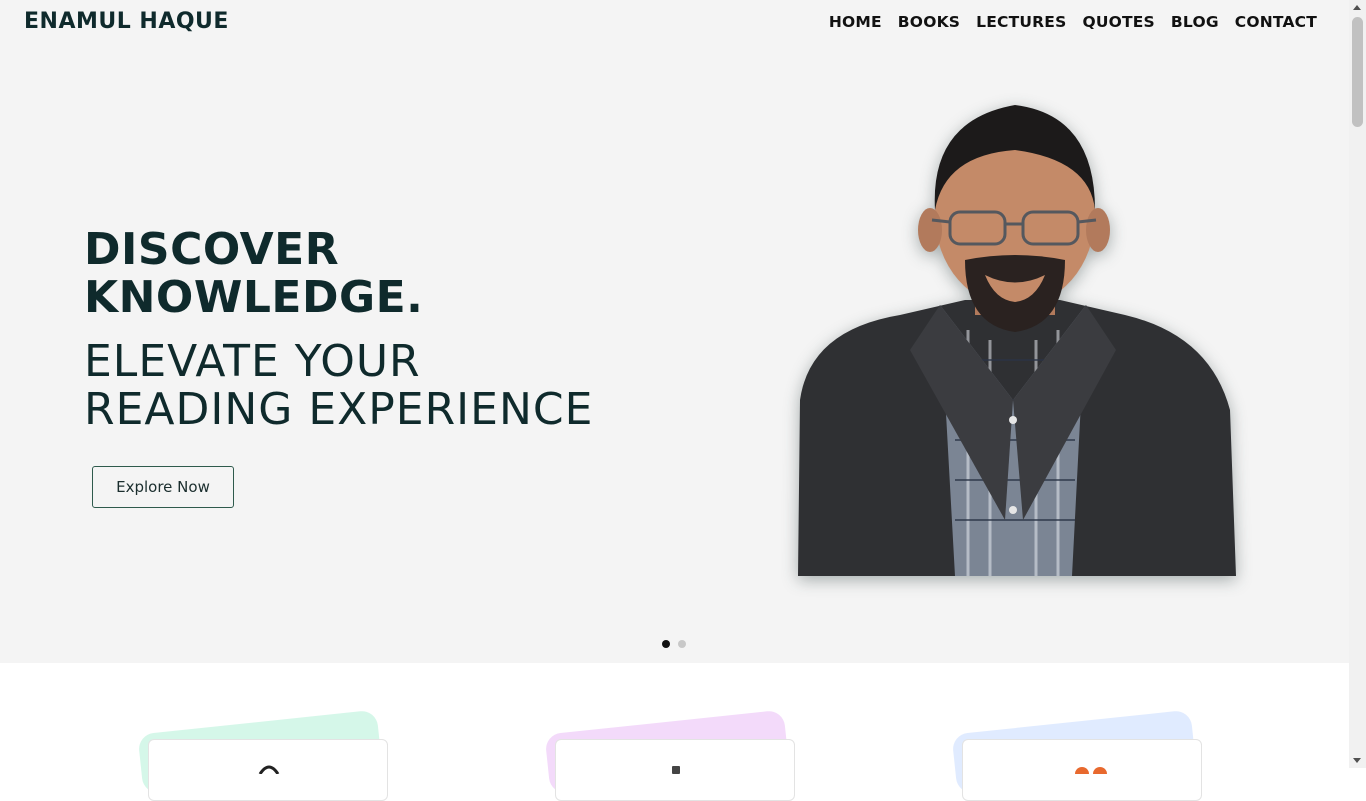  I want to click on nav-blog: BLOG, so click(1195, 22).